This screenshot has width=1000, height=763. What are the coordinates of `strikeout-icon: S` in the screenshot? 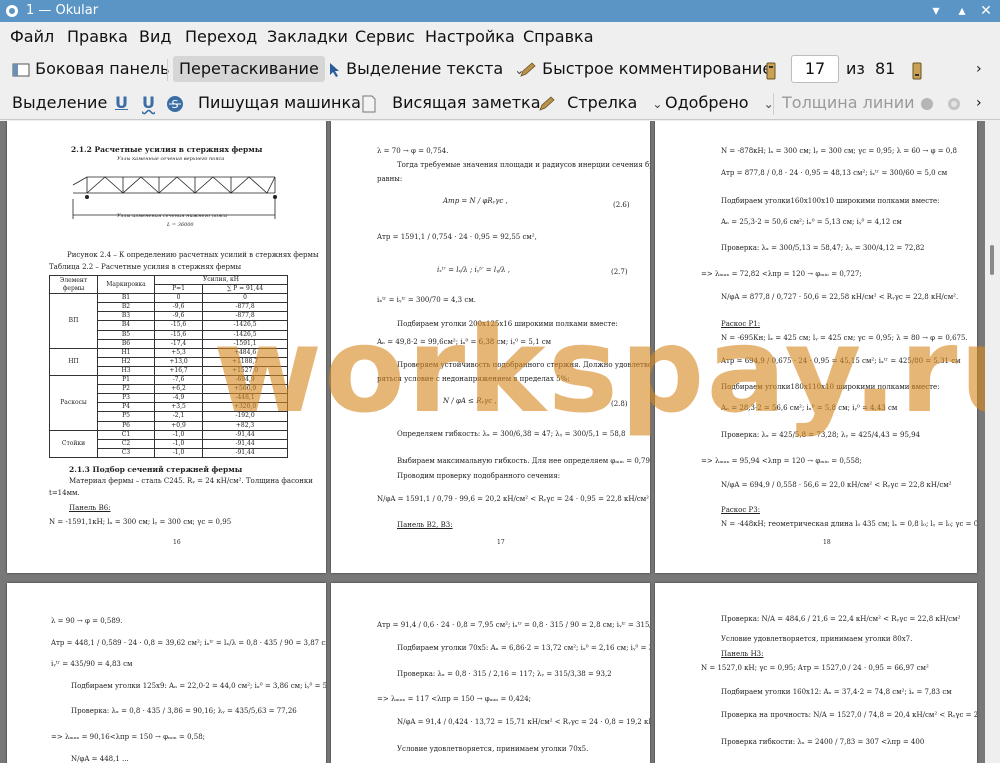 It's located at (175, 104).